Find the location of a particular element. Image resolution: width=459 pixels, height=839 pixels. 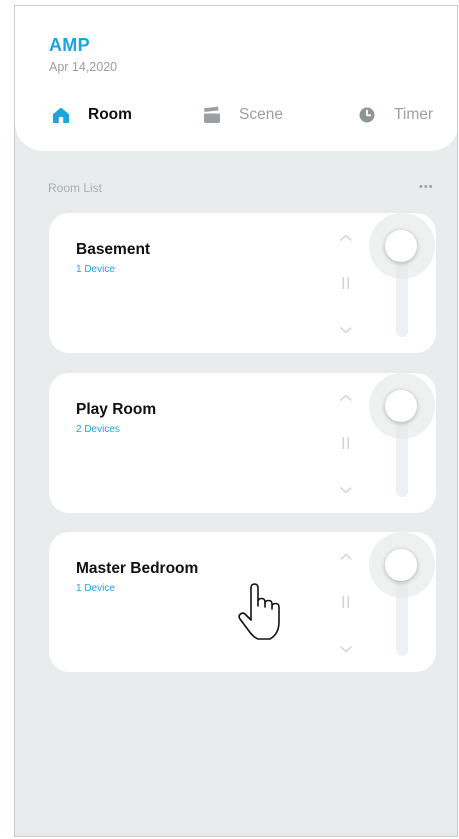

tab-room: Room is located at coordinates (92, 115).